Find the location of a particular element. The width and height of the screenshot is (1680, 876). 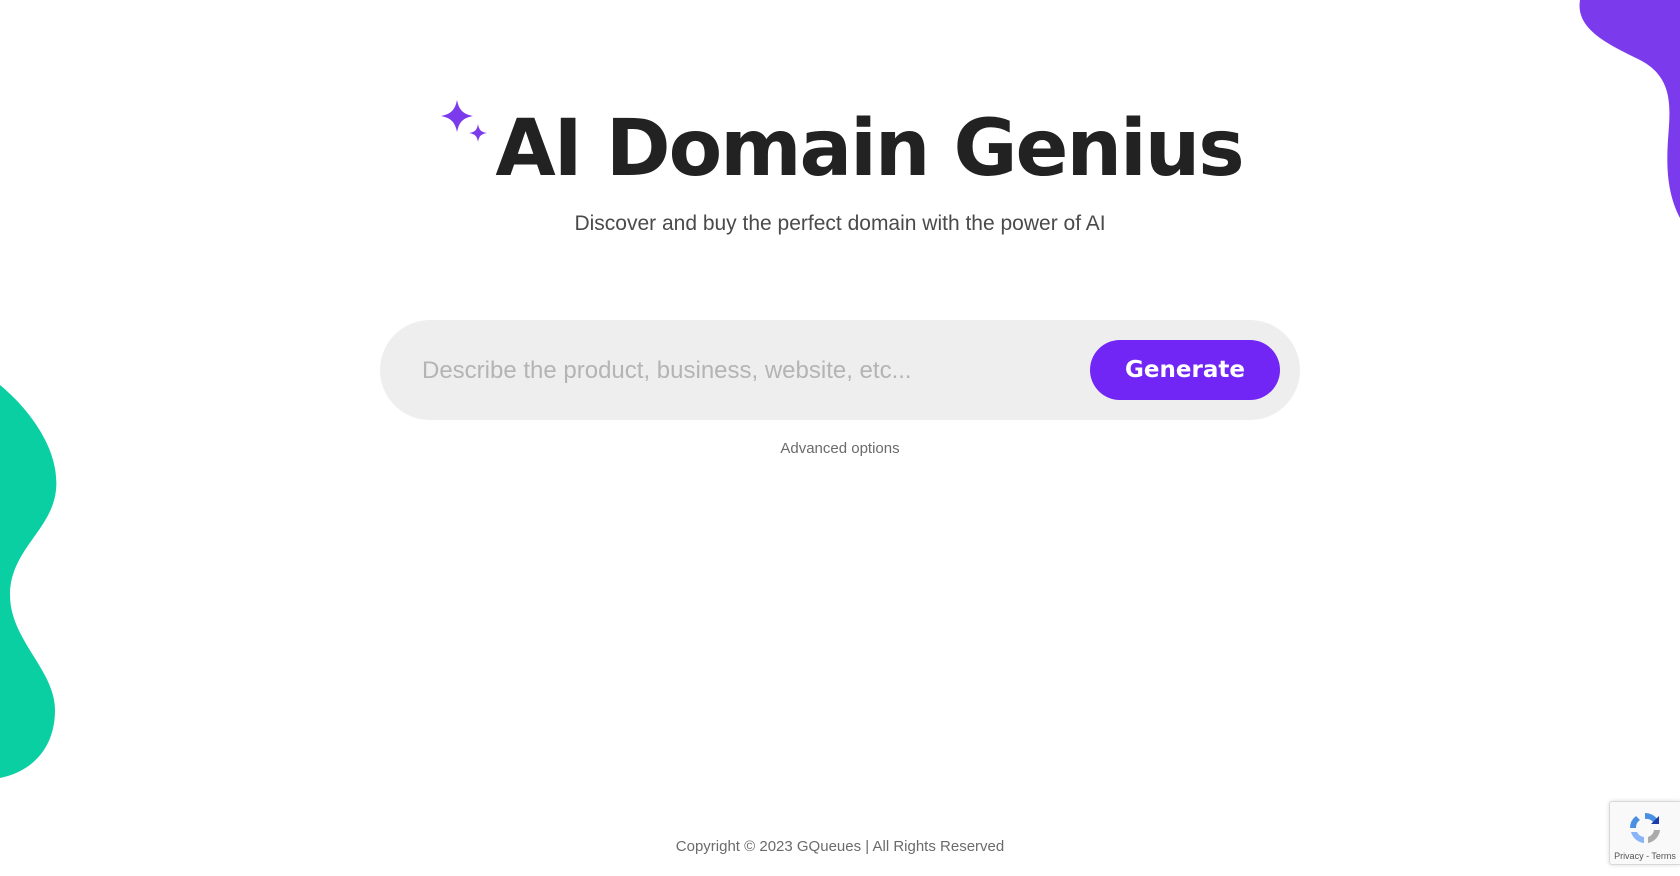

page-title: AI Domain Genius is located at coordinates (869, 149).